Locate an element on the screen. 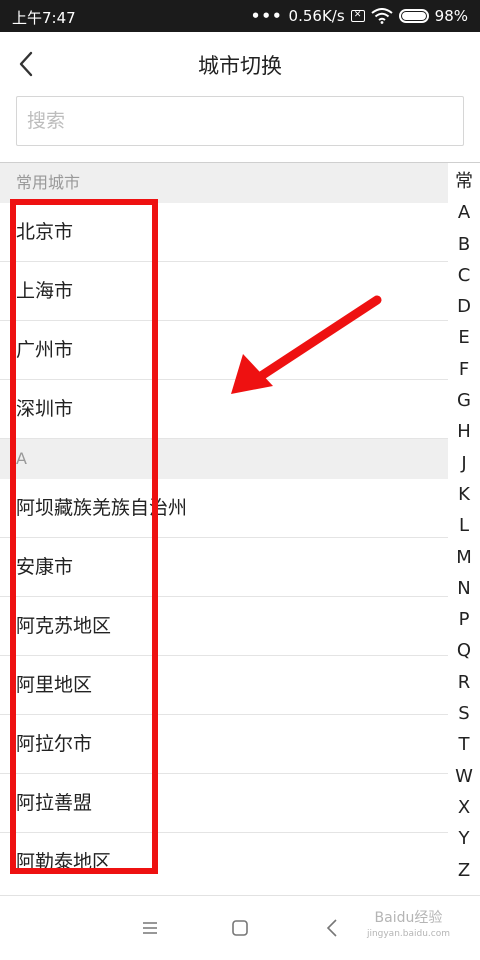 The image size is (480, 960). alphabet-index: 常ABCDEFGHJKLMNPQRSTWXYZ is located at coordinates (464, 526).